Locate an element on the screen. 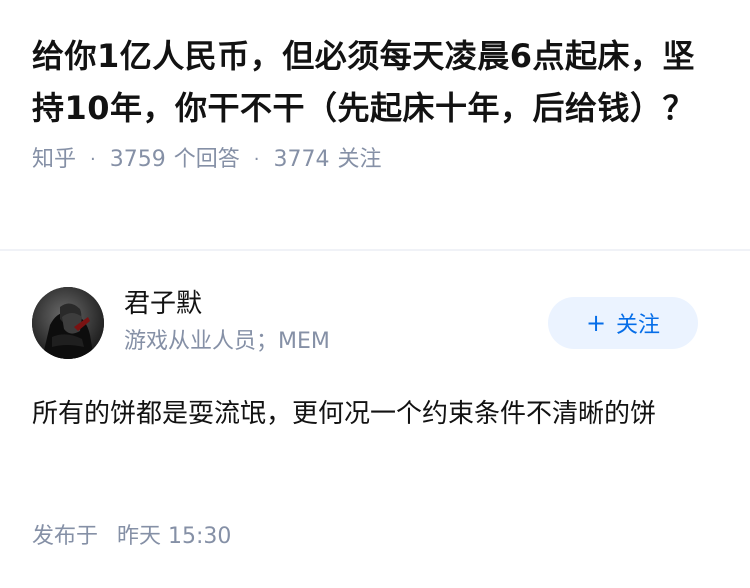  avatar is located at coordinates (68, 323).